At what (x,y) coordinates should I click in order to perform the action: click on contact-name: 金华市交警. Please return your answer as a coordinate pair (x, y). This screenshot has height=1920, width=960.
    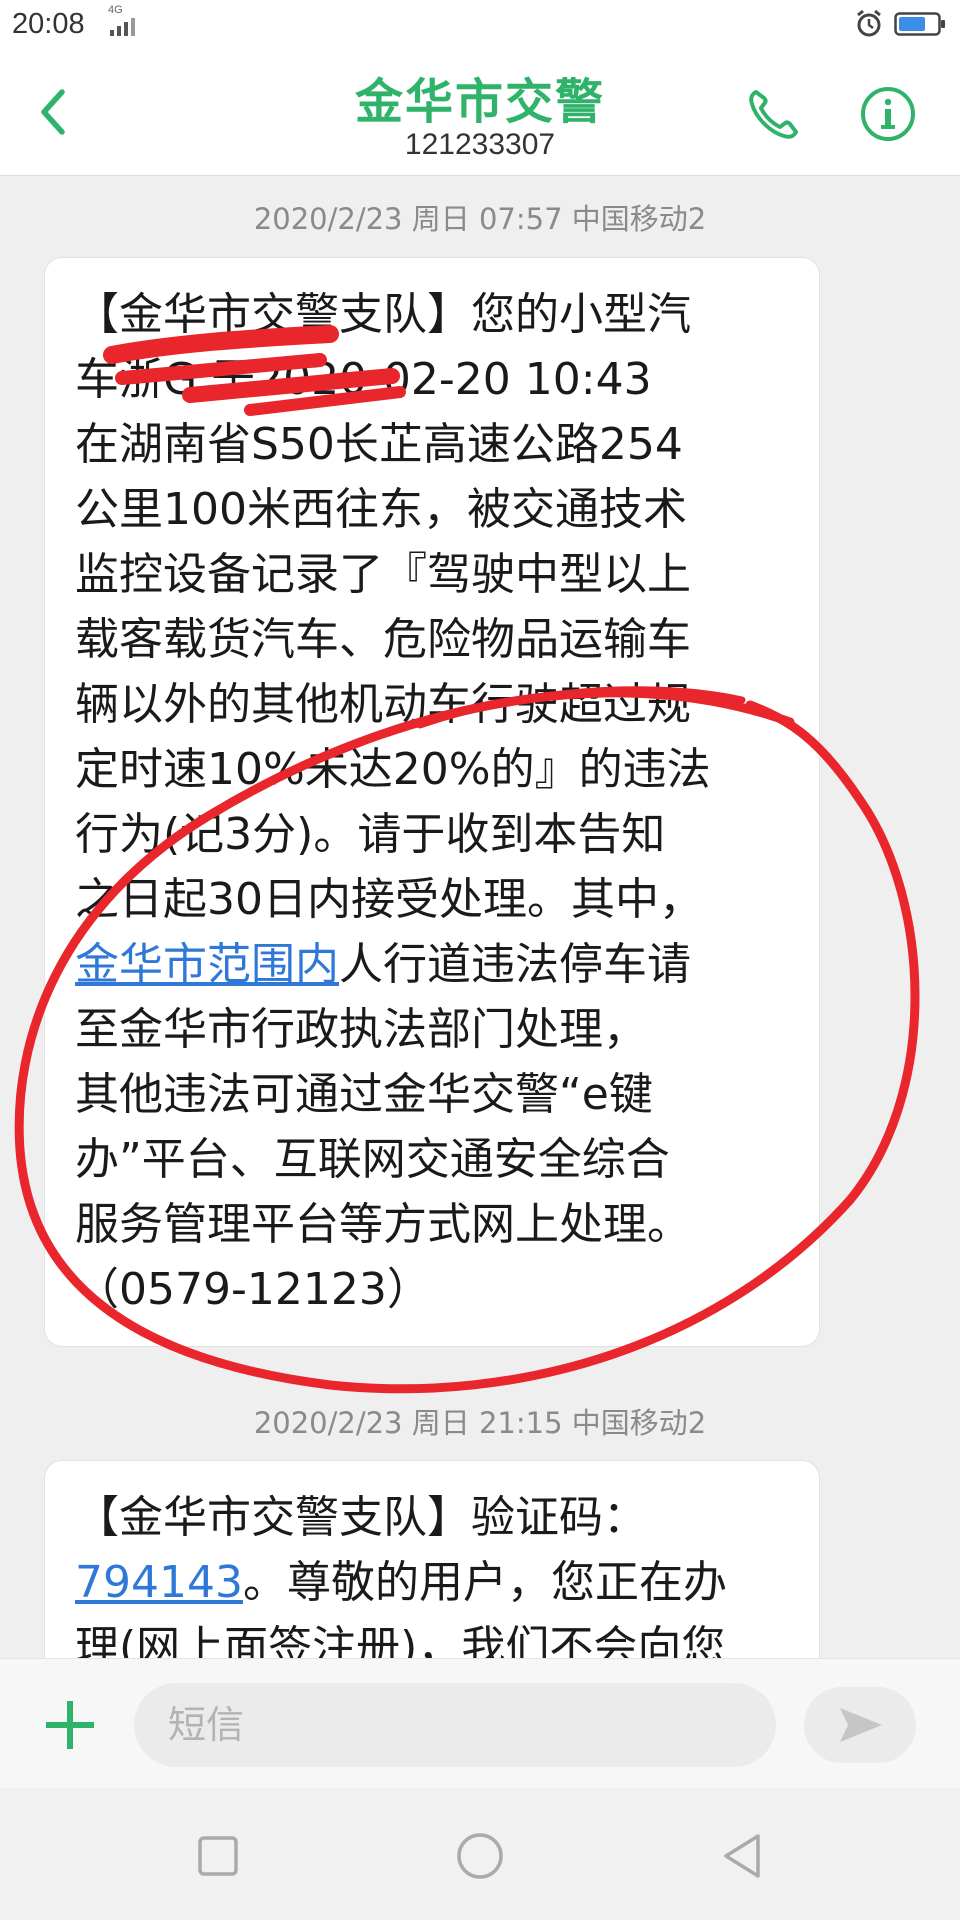
    Looking at the image, I should click on (479, 102).